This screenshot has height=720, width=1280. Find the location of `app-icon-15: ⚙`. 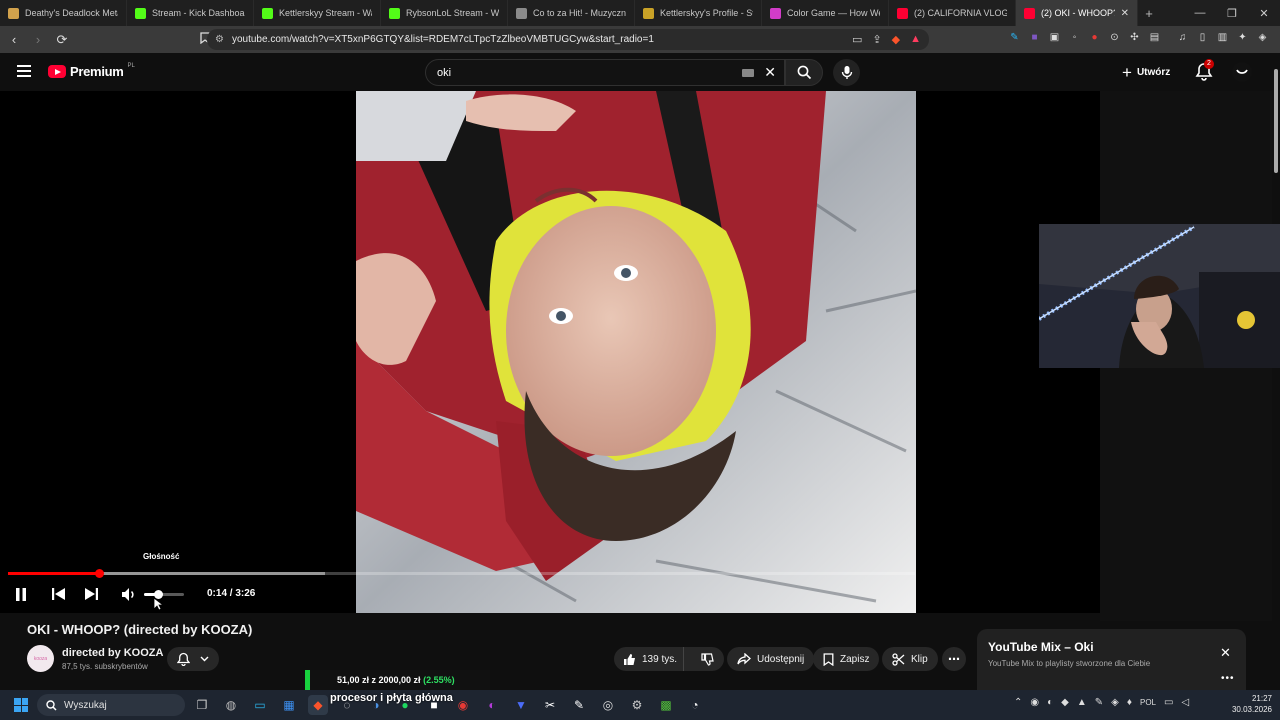

app-icon-15: ⚙ is located at coordinates (637, 705).